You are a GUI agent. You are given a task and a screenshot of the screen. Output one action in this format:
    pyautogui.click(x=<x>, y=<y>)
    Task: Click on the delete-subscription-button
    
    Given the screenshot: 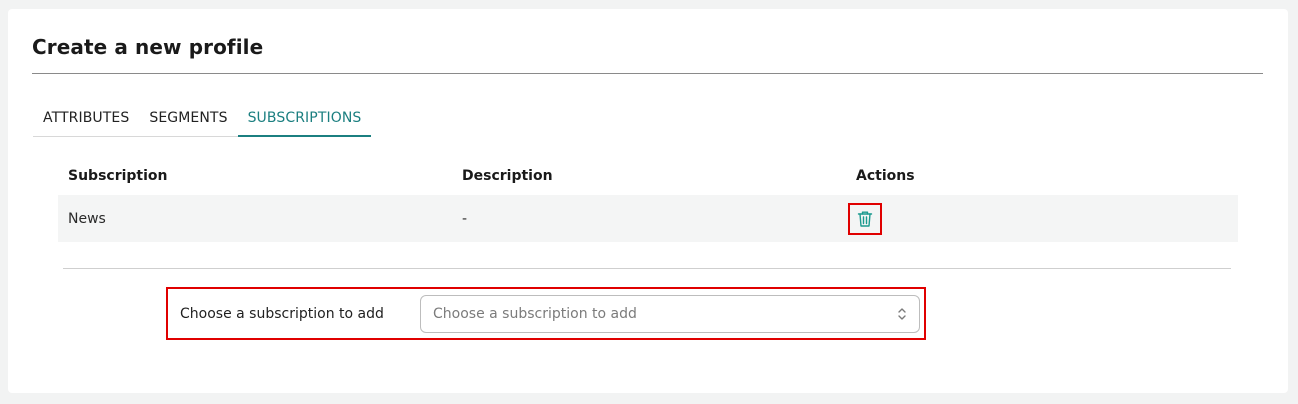 What is the action you would take?
    pyautogui.click(x=865, y=218)
    